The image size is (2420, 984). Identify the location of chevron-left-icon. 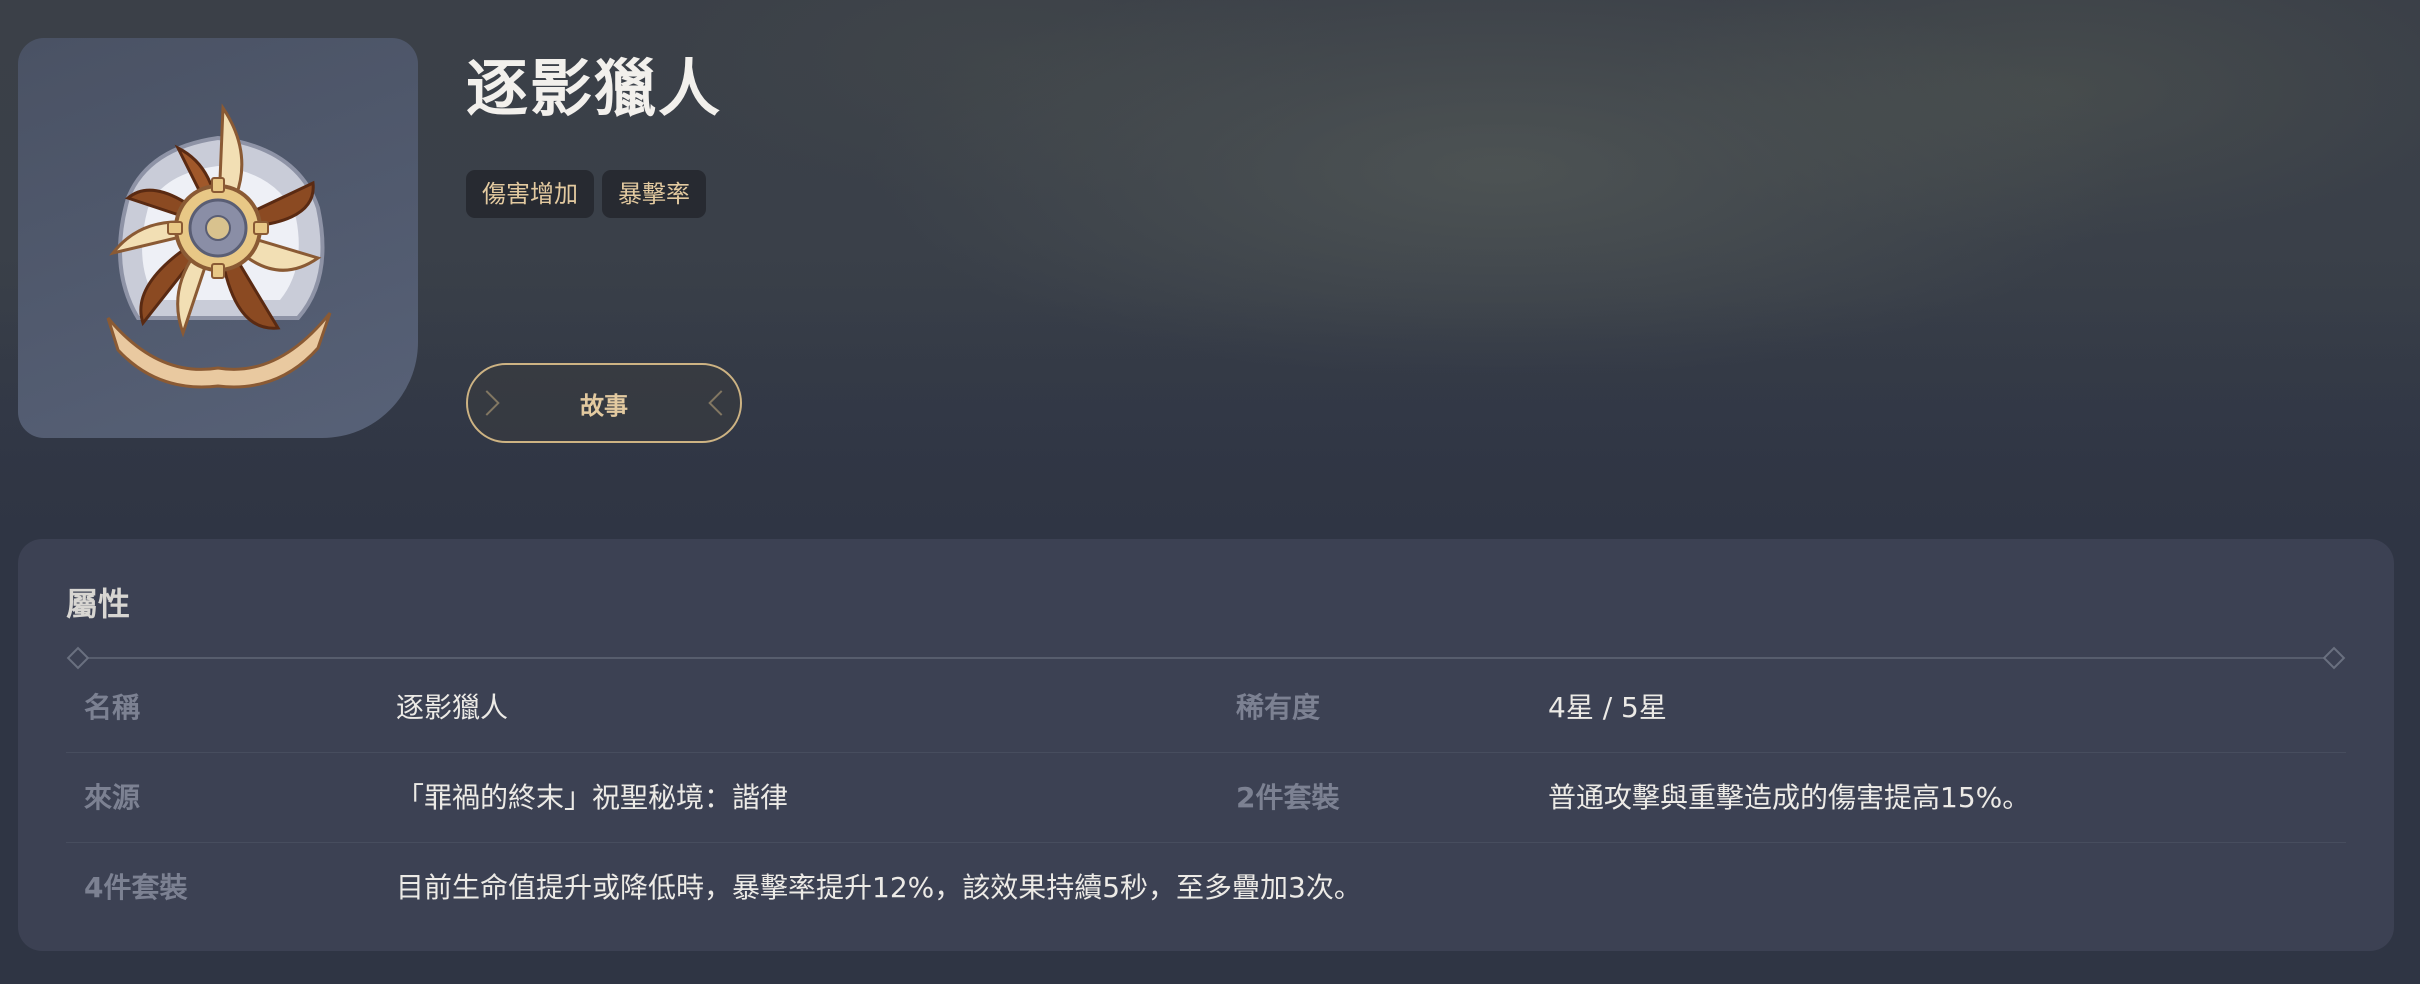
(487, 403).